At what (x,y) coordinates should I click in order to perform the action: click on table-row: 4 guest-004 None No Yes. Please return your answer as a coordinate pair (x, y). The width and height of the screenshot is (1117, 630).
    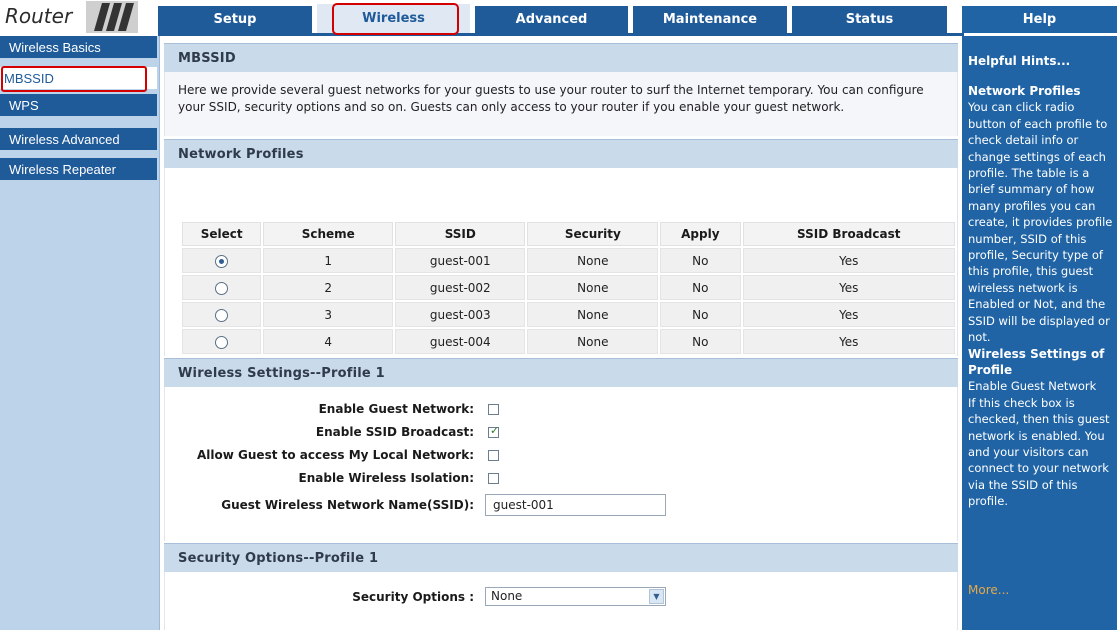
    Looking at the image, I should click on (568, 341).